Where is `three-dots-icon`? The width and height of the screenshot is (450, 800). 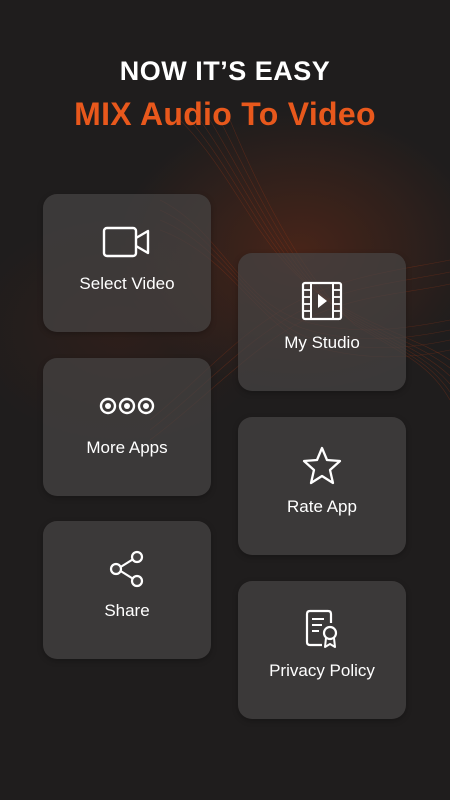
three-dots-icon is located at coordinates (127, 406).